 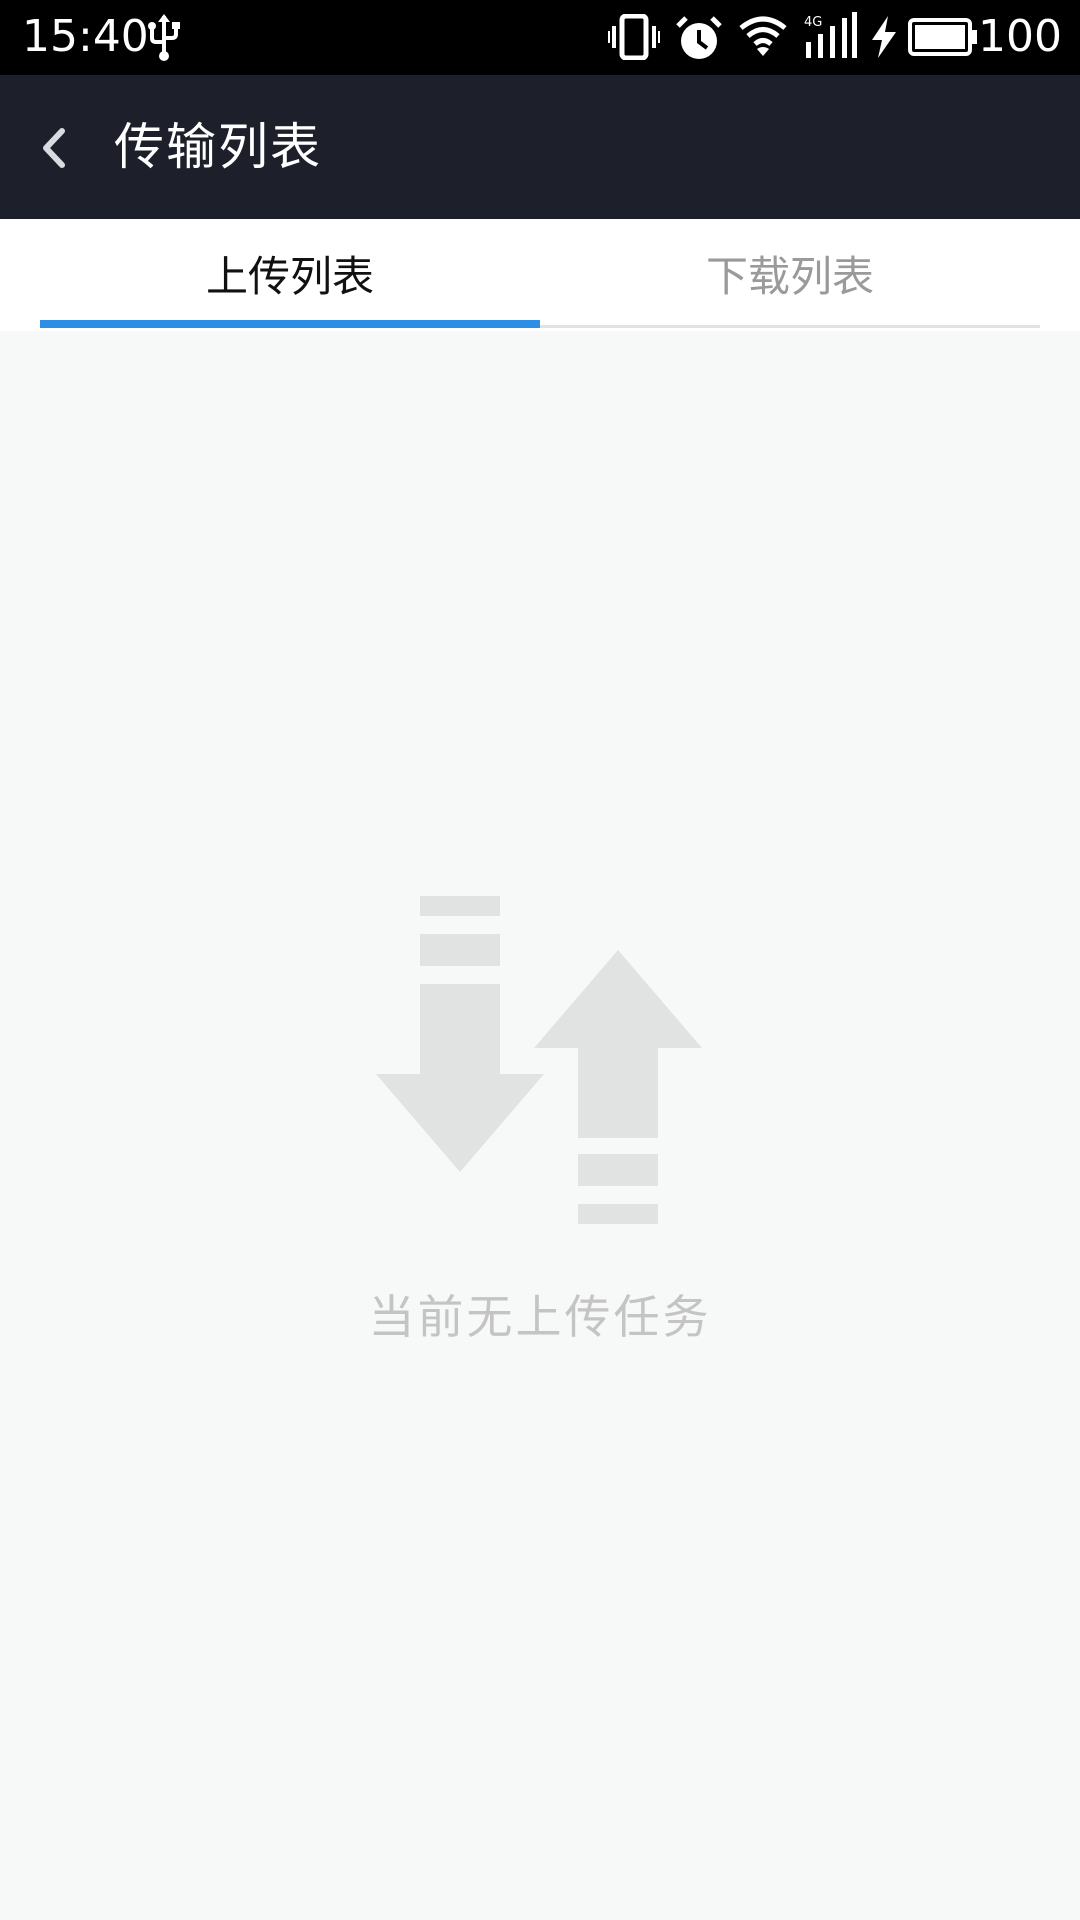 What do you see at coordinates (164, 37) in the screenshot?
I see `usb-icon` at bounding box center [164, 37].